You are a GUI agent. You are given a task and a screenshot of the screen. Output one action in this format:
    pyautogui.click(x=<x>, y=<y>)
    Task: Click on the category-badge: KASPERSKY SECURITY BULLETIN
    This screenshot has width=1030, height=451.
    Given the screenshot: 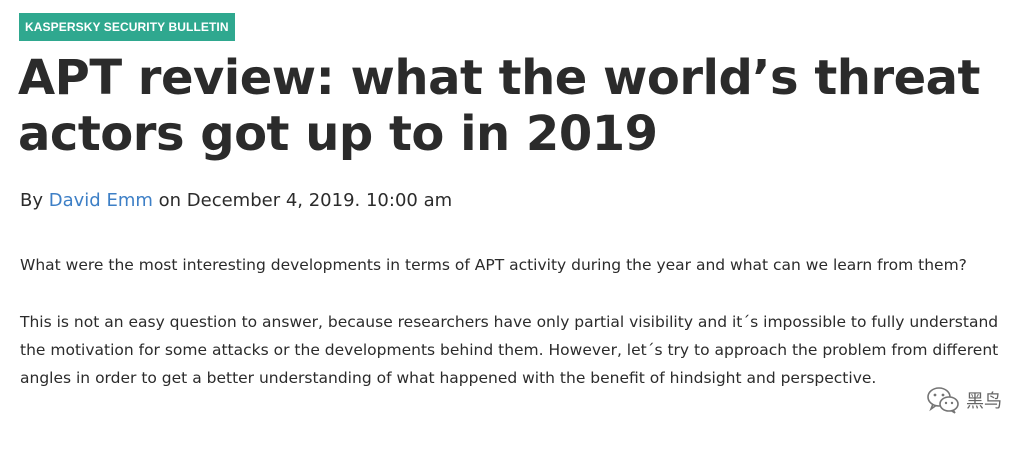 What is the action you would take?
    pyautogui.click(x=127, y=27)
    